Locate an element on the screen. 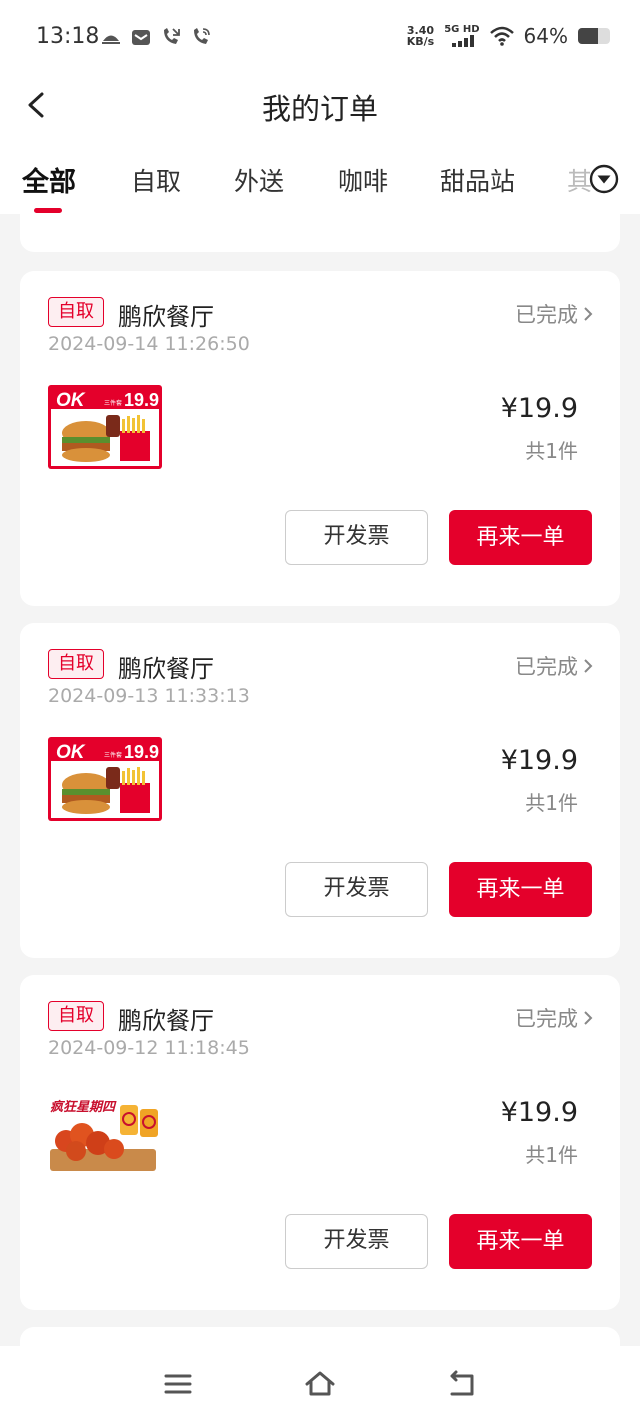  net-speed: 3.40 KB/s is located at coordinates (420, 36).